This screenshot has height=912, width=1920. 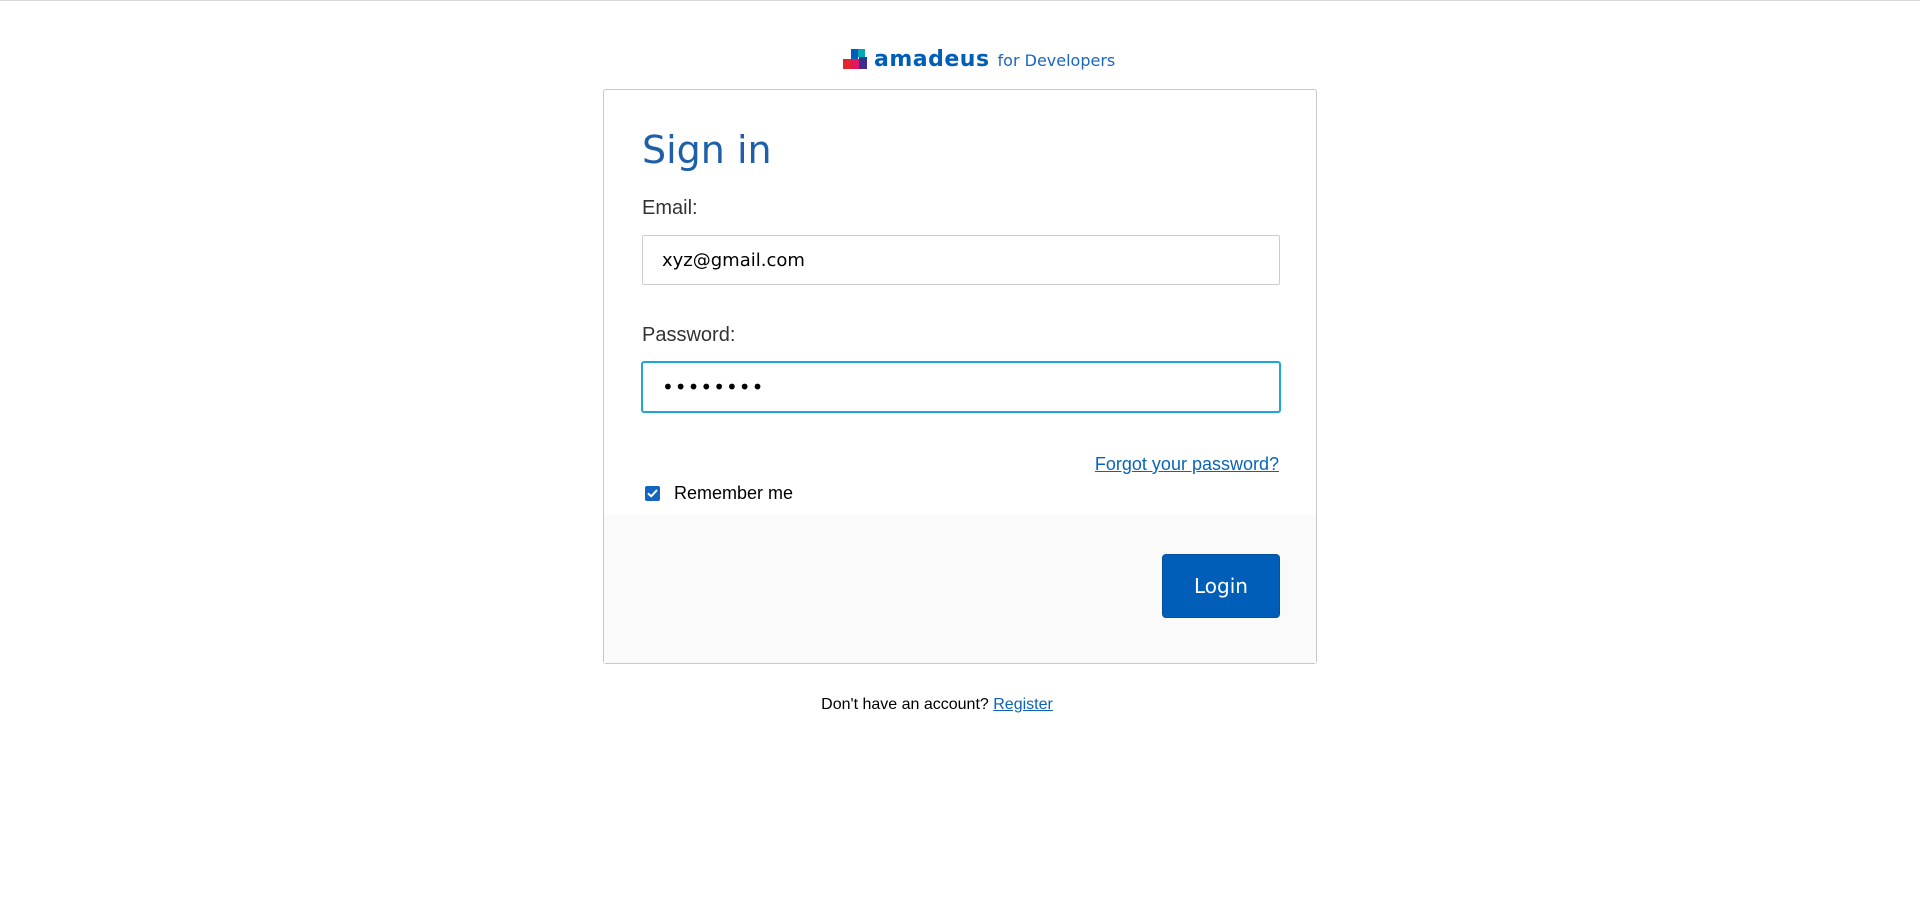 What do you see at coordinates (961, 260) in the screenshot?
I see `email-field` at bounding box center [961, 260].